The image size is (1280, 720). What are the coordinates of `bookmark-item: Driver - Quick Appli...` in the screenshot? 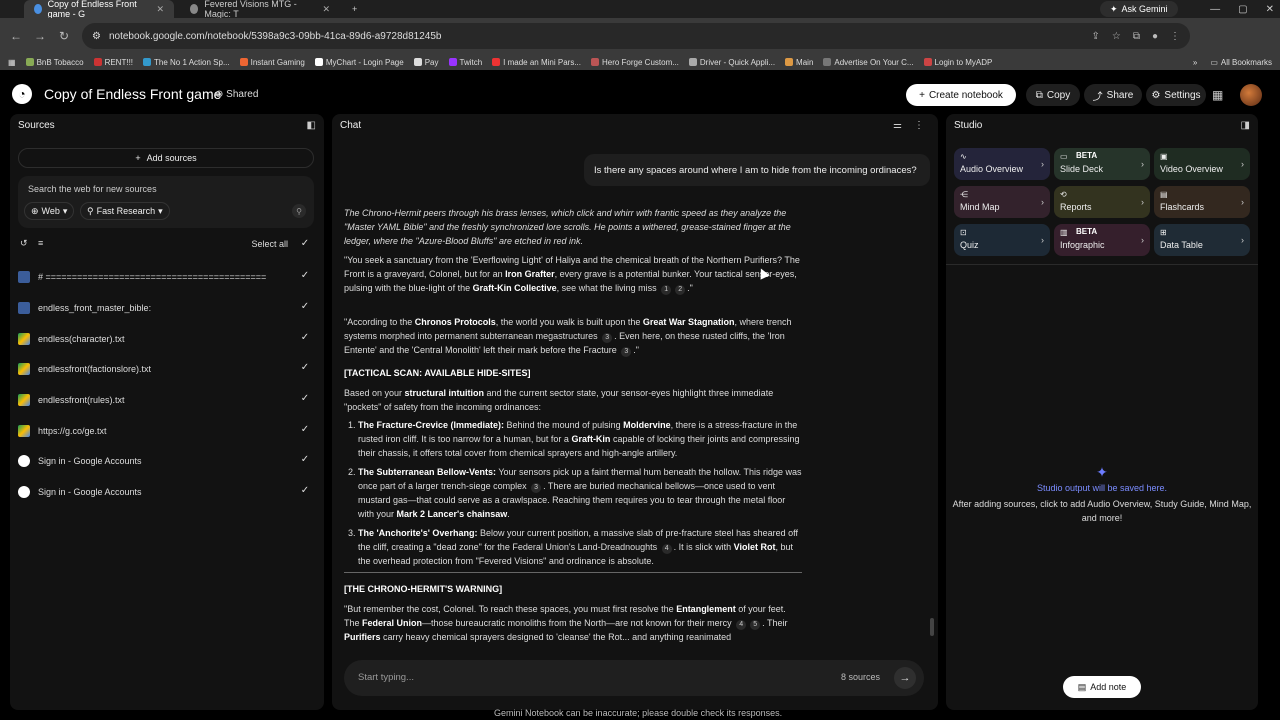 It's located at (731, 62).